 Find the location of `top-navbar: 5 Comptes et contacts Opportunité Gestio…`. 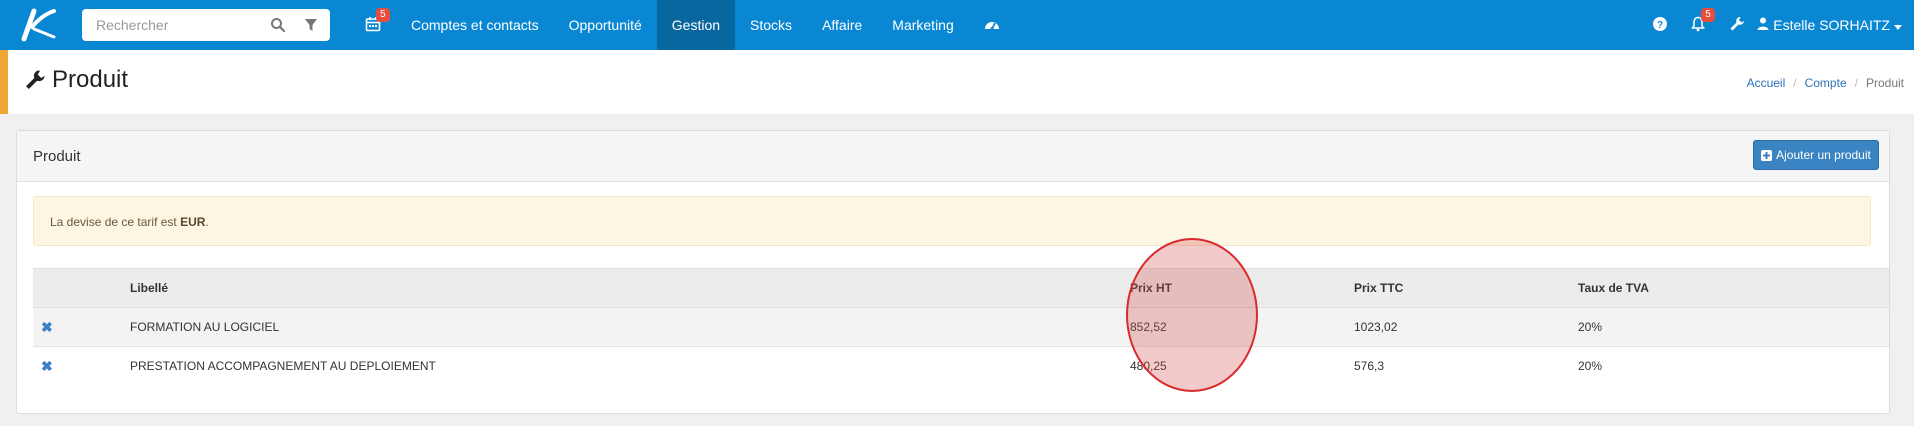

top-navbar: 5 Comptes et contacts Opportunité Gestio… is located at coordinates (957, 25).